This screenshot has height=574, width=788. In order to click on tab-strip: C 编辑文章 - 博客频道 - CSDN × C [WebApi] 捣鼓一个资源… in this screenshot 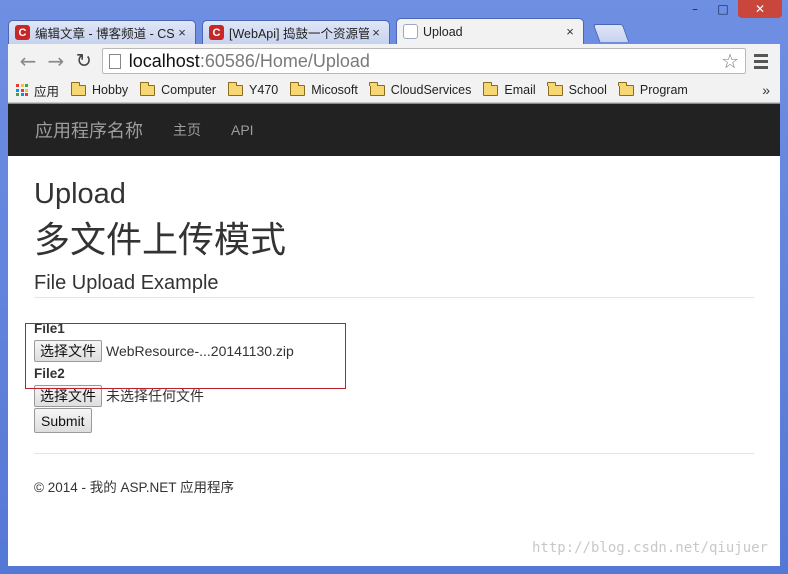, I will do `click(394, 31)`.